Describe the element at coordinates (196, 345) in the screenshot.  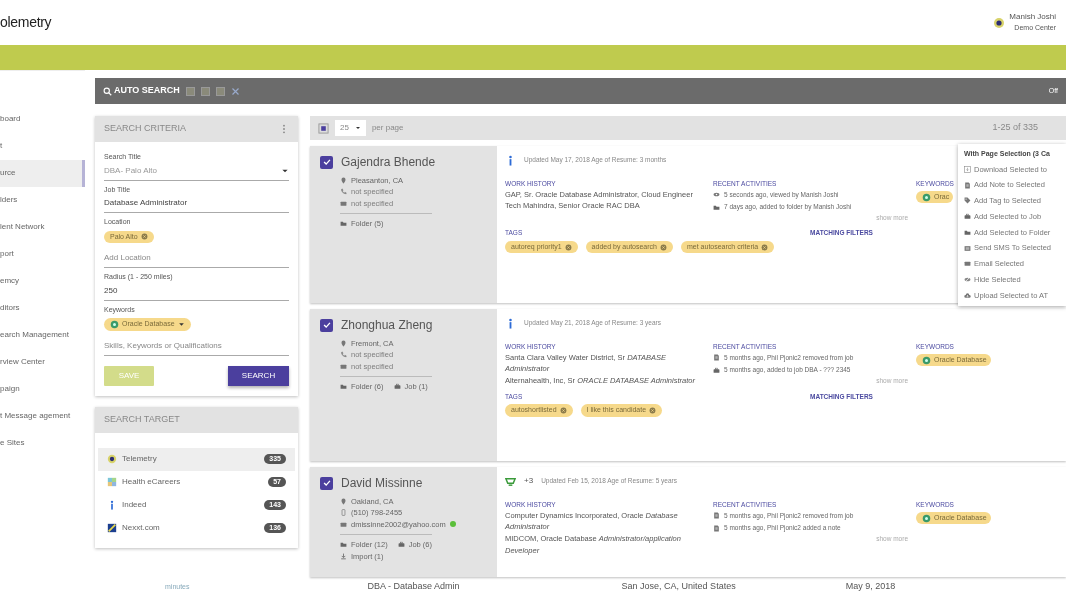
I see `input-field: Skills, Keywords or Qualifications` at that location.